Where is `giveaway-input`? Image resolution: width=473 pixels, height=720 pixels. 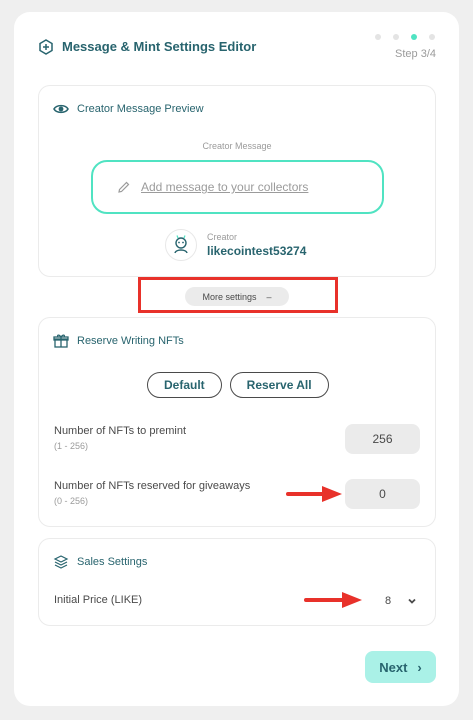 giveaway-input is located at coordinates (382, 494).